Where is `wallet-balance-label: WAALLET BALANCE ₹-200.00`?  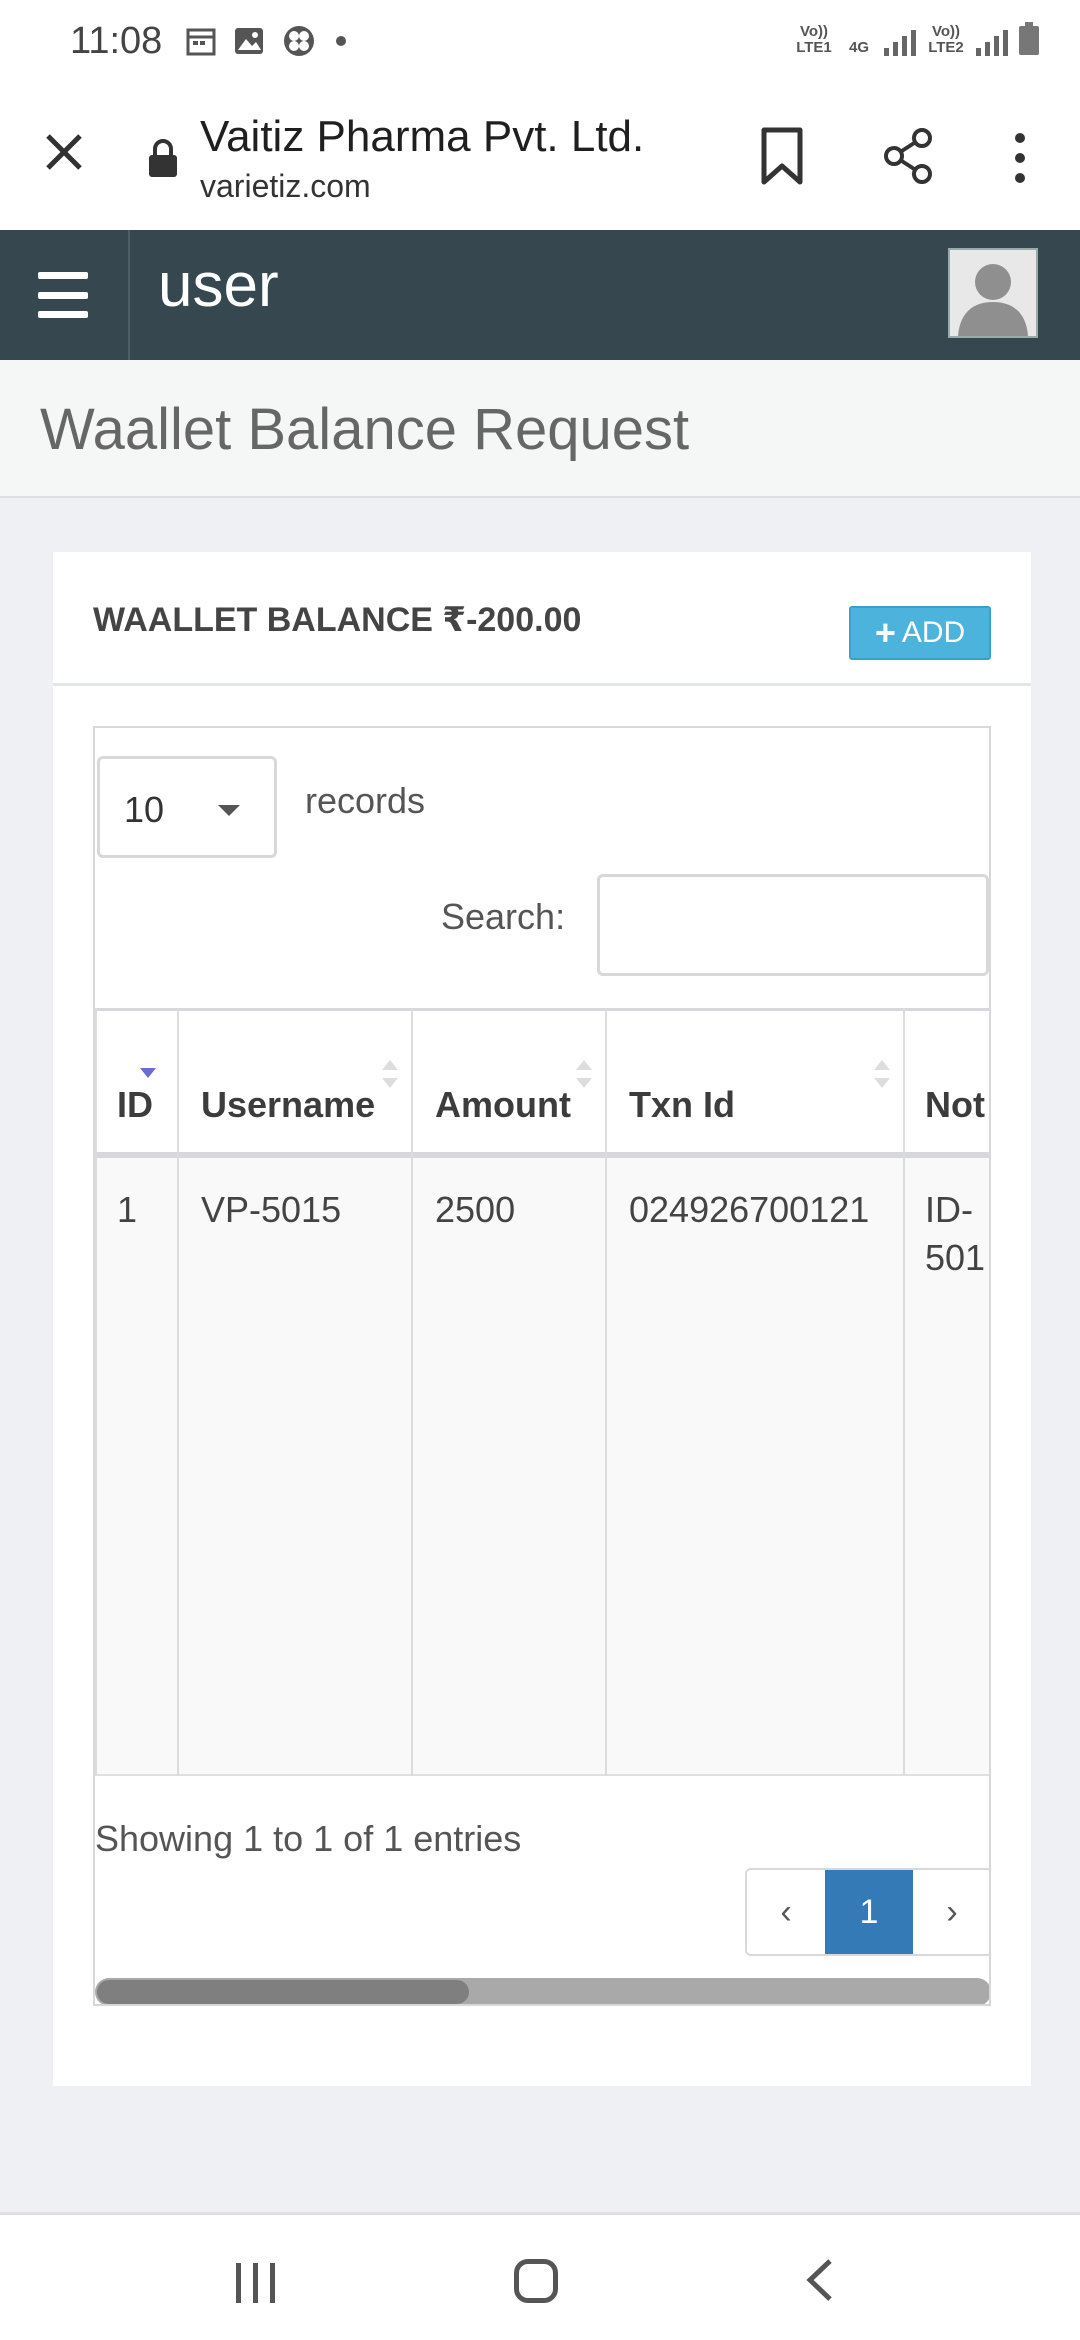 wallet-balance-label: WAALLET BALANCE ₹-200.00 is located at coordinates (337, 620).